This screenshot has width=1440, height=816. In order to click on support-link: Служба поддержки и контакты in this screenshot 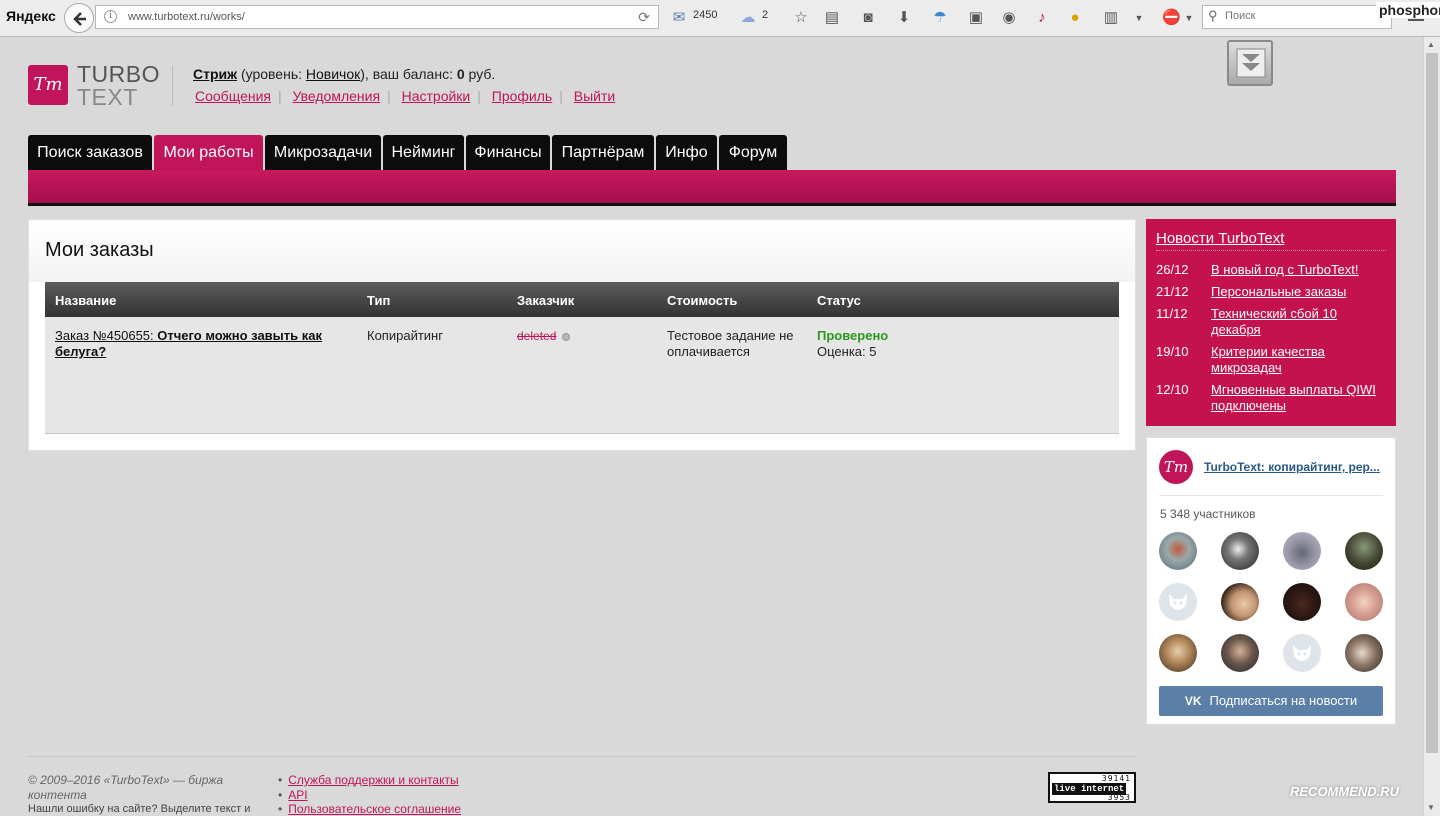, I will do `click(373, 780)`.